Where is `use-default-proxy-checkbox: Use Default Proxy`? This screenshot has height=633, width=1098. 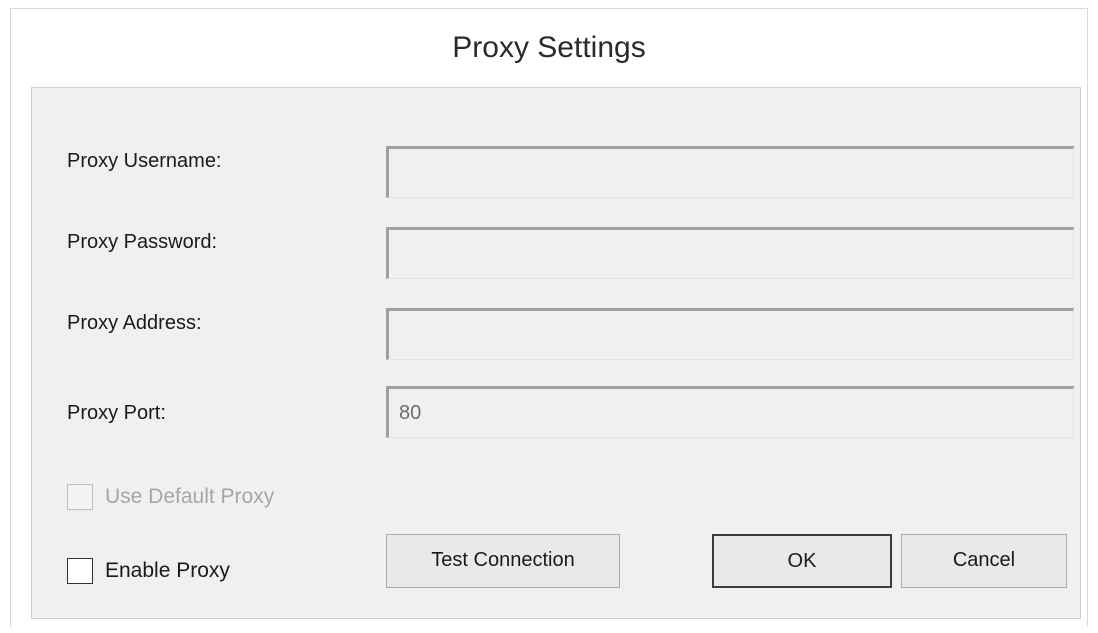 use-default-proxy-checkbox: Use Default Proxy is located at coordinates (170, 497).